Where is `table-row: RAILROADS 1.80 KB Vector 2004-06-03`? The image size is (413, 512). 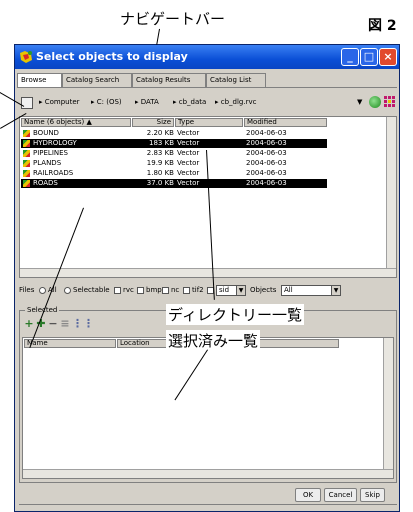 table-row: RAILROADS 1.80 KB Vector 2004-06-03 is located at coordinates (174, 173).